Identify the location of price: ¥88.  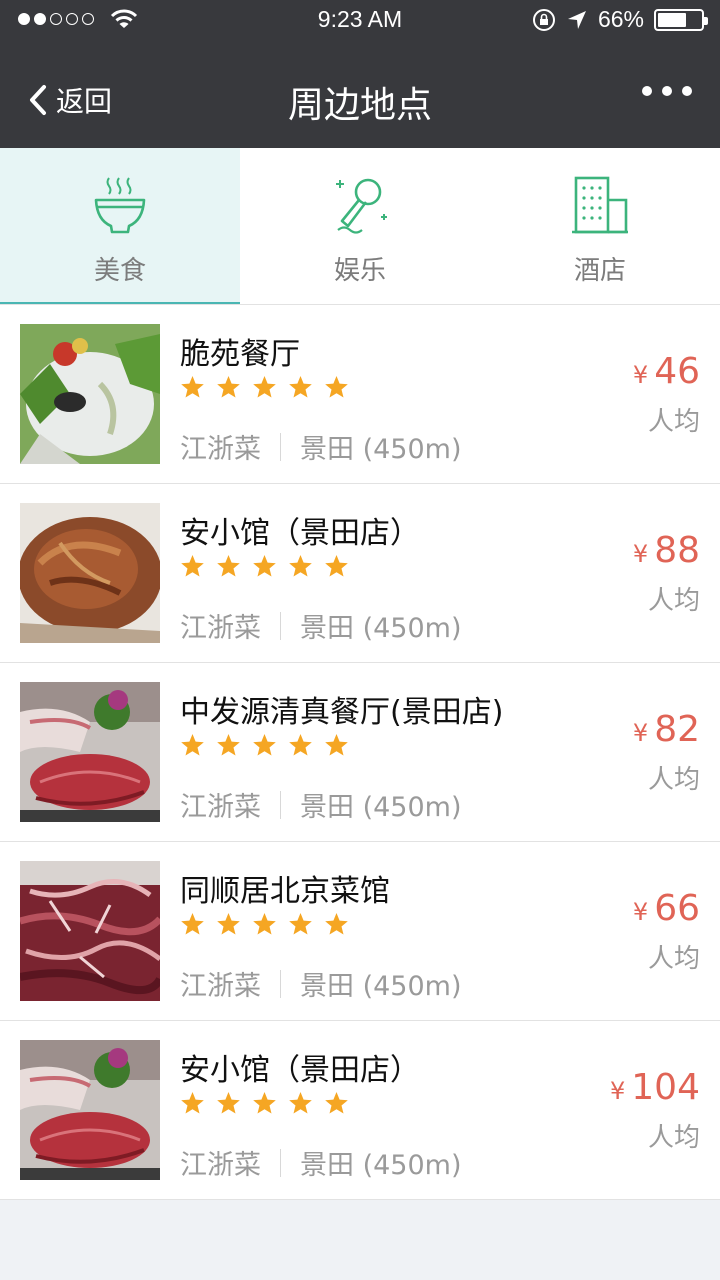
(666, 550).